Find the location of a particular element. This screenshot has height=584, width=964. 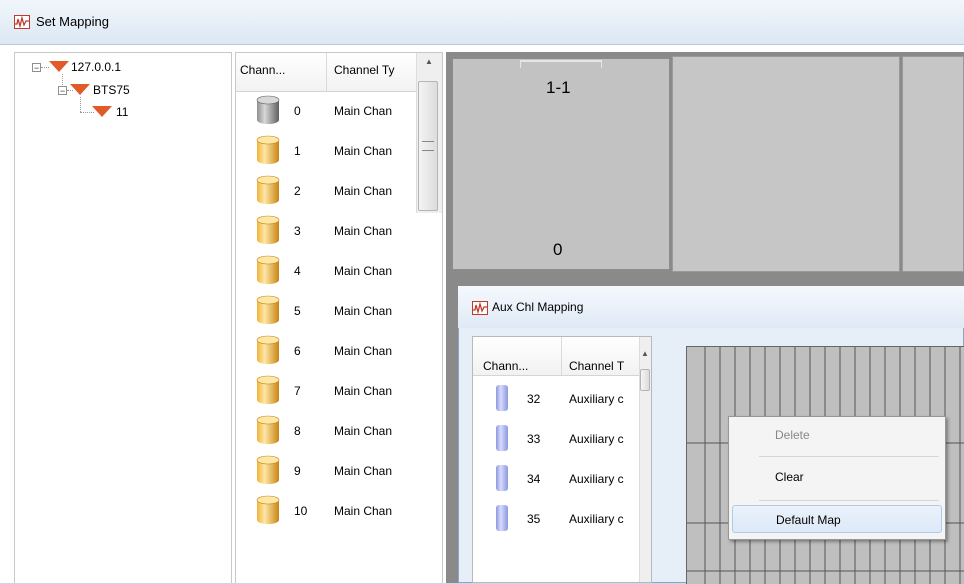

cell-value: 0 is located at coordinates (558, 249).